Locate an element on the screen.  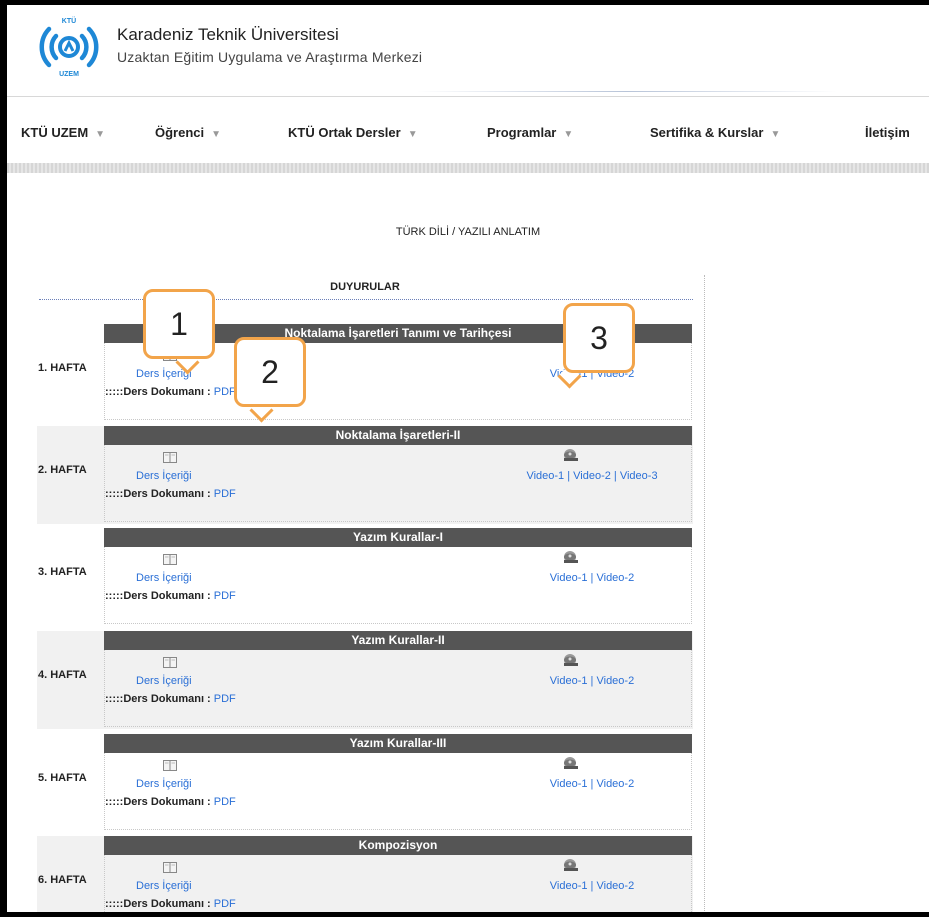
callout-2: 2 is located at coordinates (270, 372).